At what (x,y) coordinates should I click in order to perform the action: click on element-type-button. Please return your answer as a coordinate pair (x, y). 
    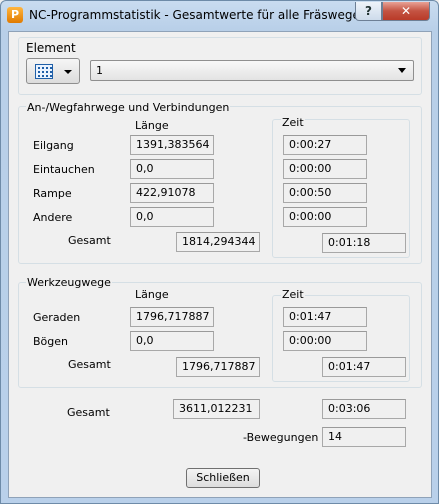
    Looking at the image, I should click on (53, 71).